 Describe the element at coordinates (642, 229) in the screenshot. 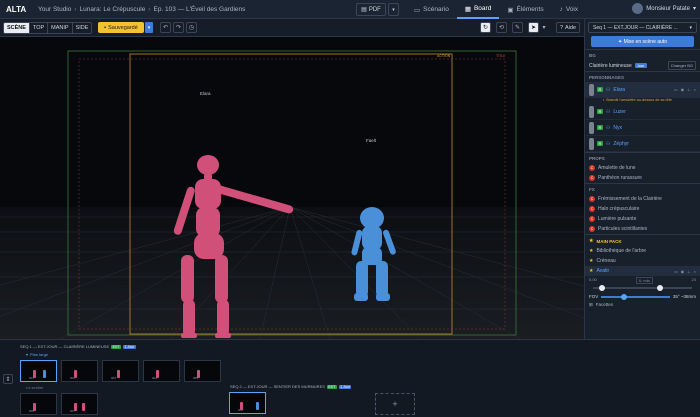

I see `fx-item: C Particules scintillantes` at that location.